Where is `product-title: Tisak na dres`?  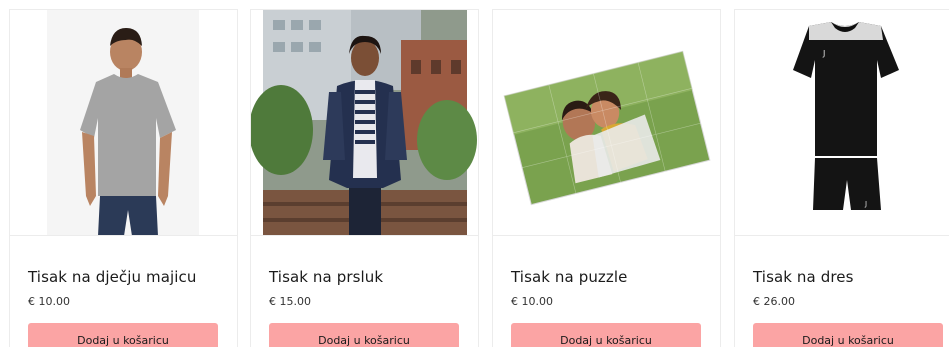
product-title: Tisak na dres is located at coordinates (803, 277).